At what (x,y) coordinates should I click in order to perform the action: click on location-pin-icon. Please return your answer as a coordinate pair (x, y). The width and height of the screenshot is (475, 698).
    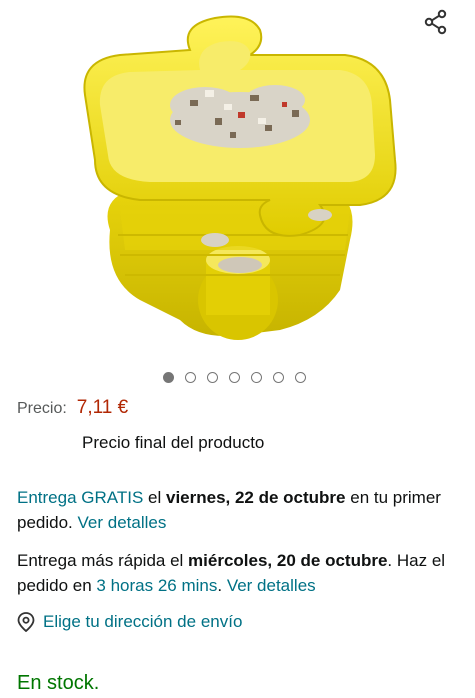
    Looking at the image, I should click on (26, 622).